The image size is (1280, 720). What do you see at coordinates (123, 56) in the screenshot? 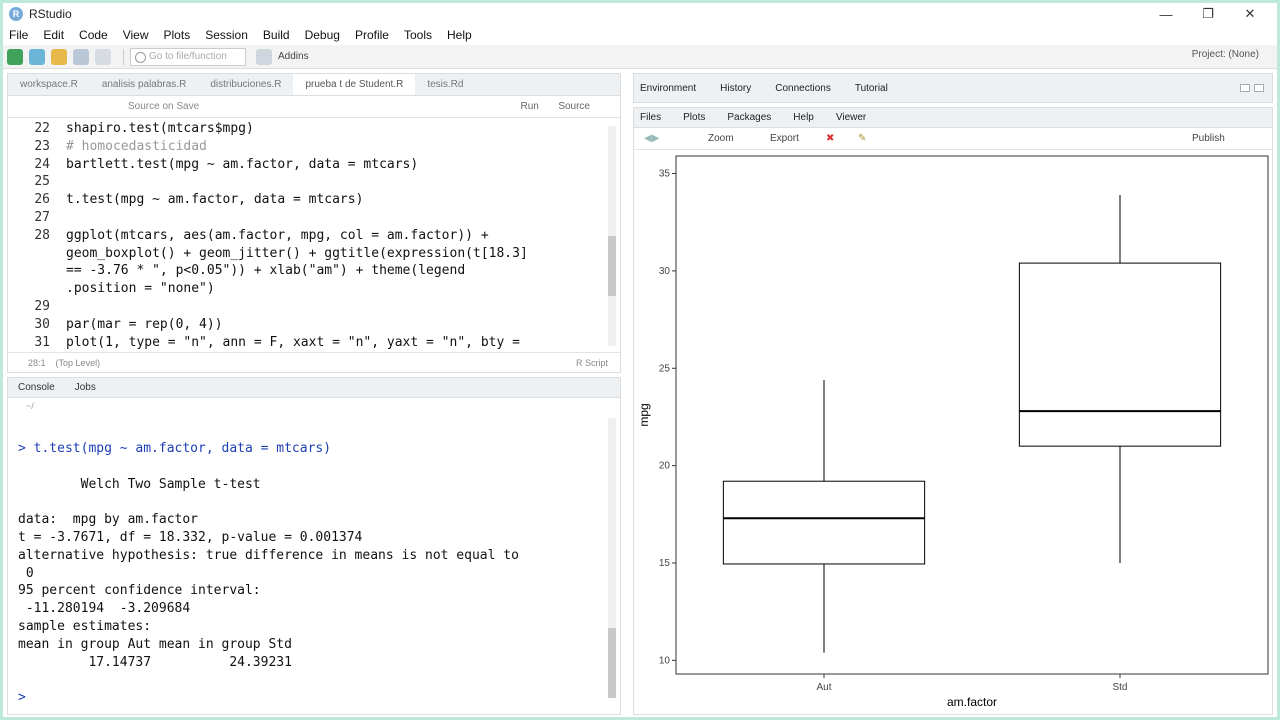
I see `toolbar-divider` at bounding box center [123, 56].